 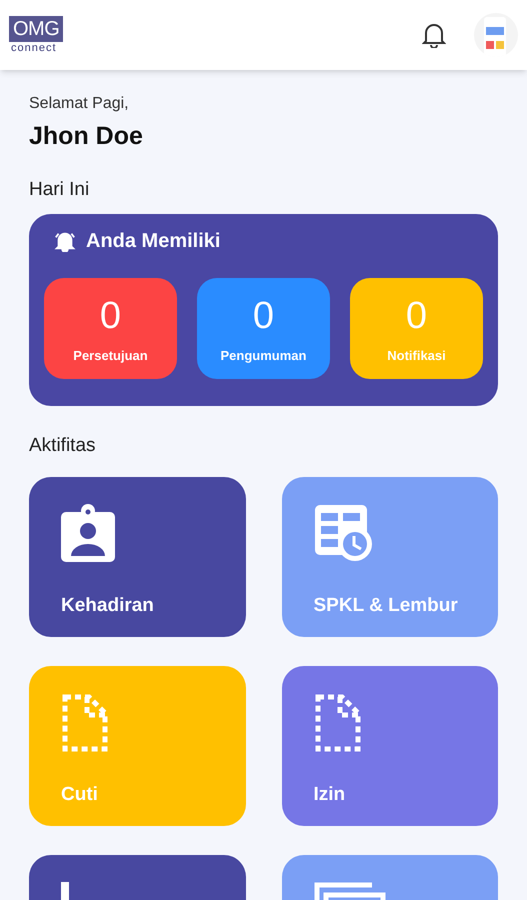 What do you see at coordinates (263, 356) in the screenshot?
I see `counter-label: Pengumuman` at bounding box center [263, 356].